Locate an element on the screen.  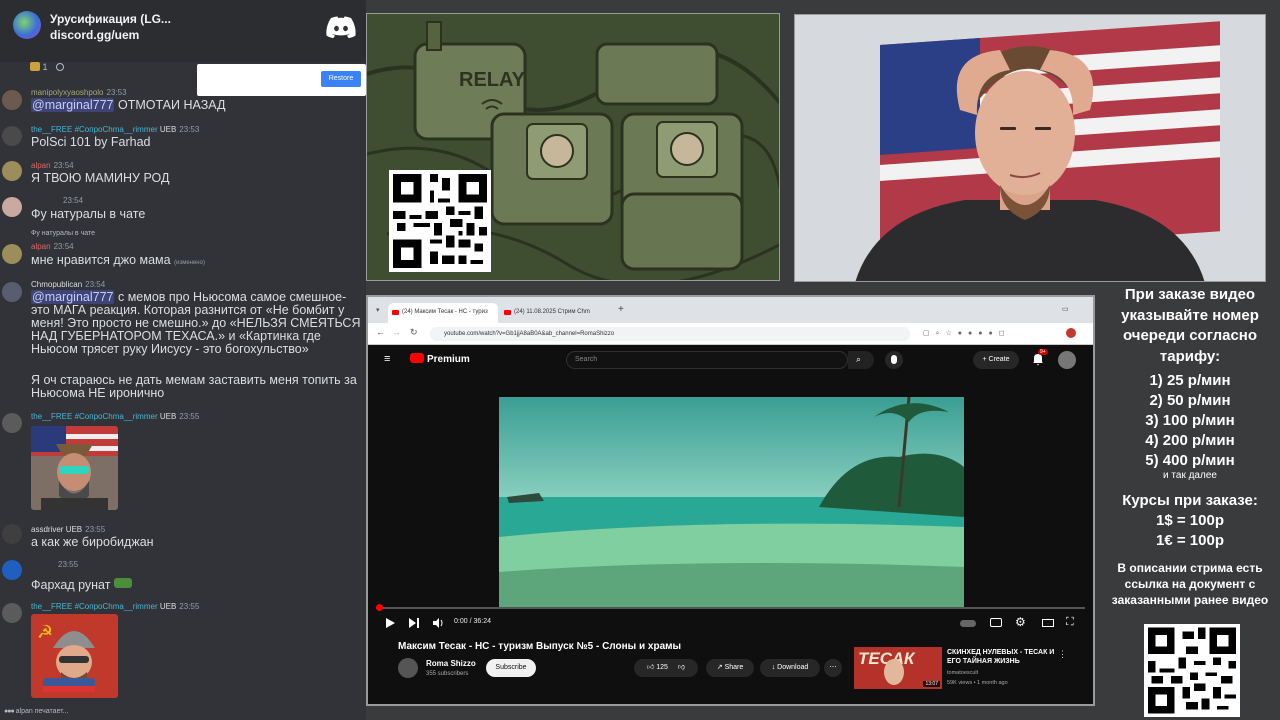
emoji-icon is located at coordinates (122, 583).